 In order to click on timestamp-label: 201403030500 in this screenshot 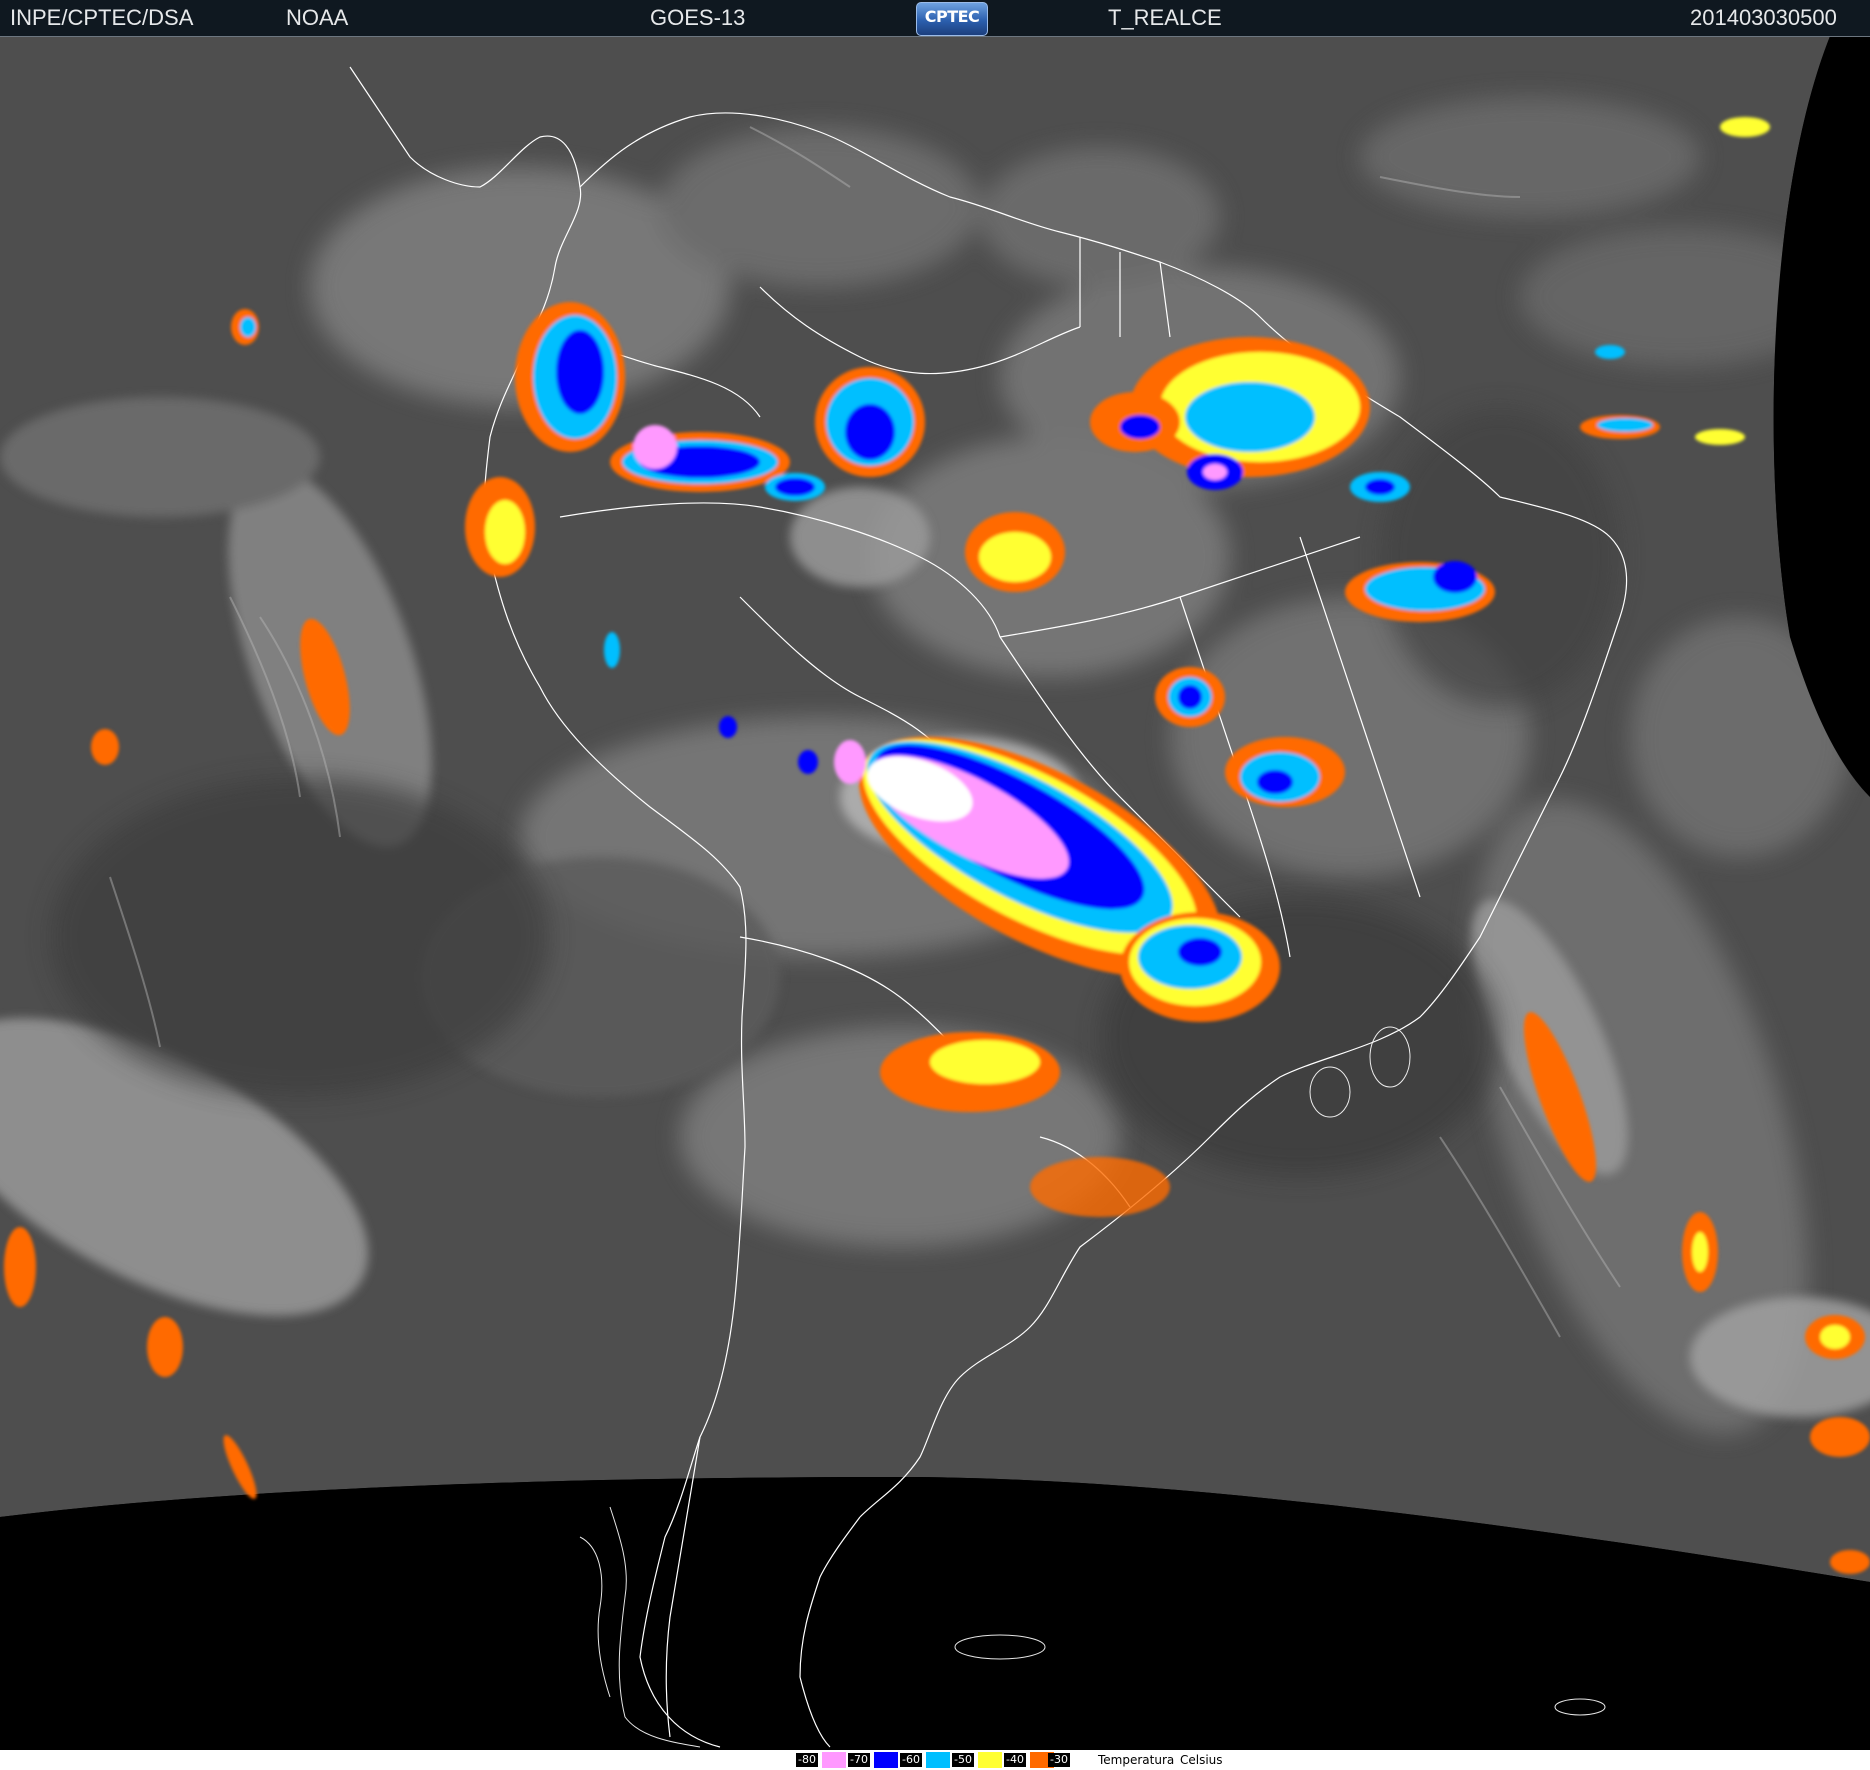, I will do `click(1763, 17)`.